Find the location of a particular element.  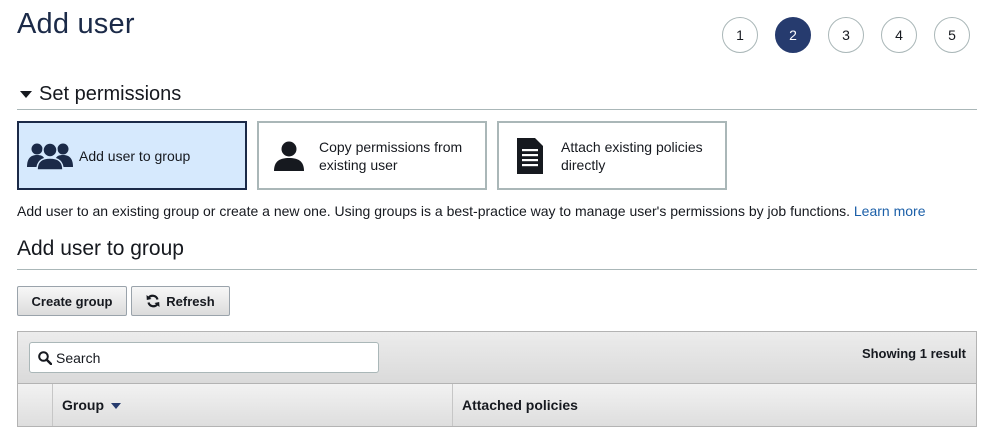

wizard-steps: 1 2 3 4 5 is located at coordinates (846, 35).